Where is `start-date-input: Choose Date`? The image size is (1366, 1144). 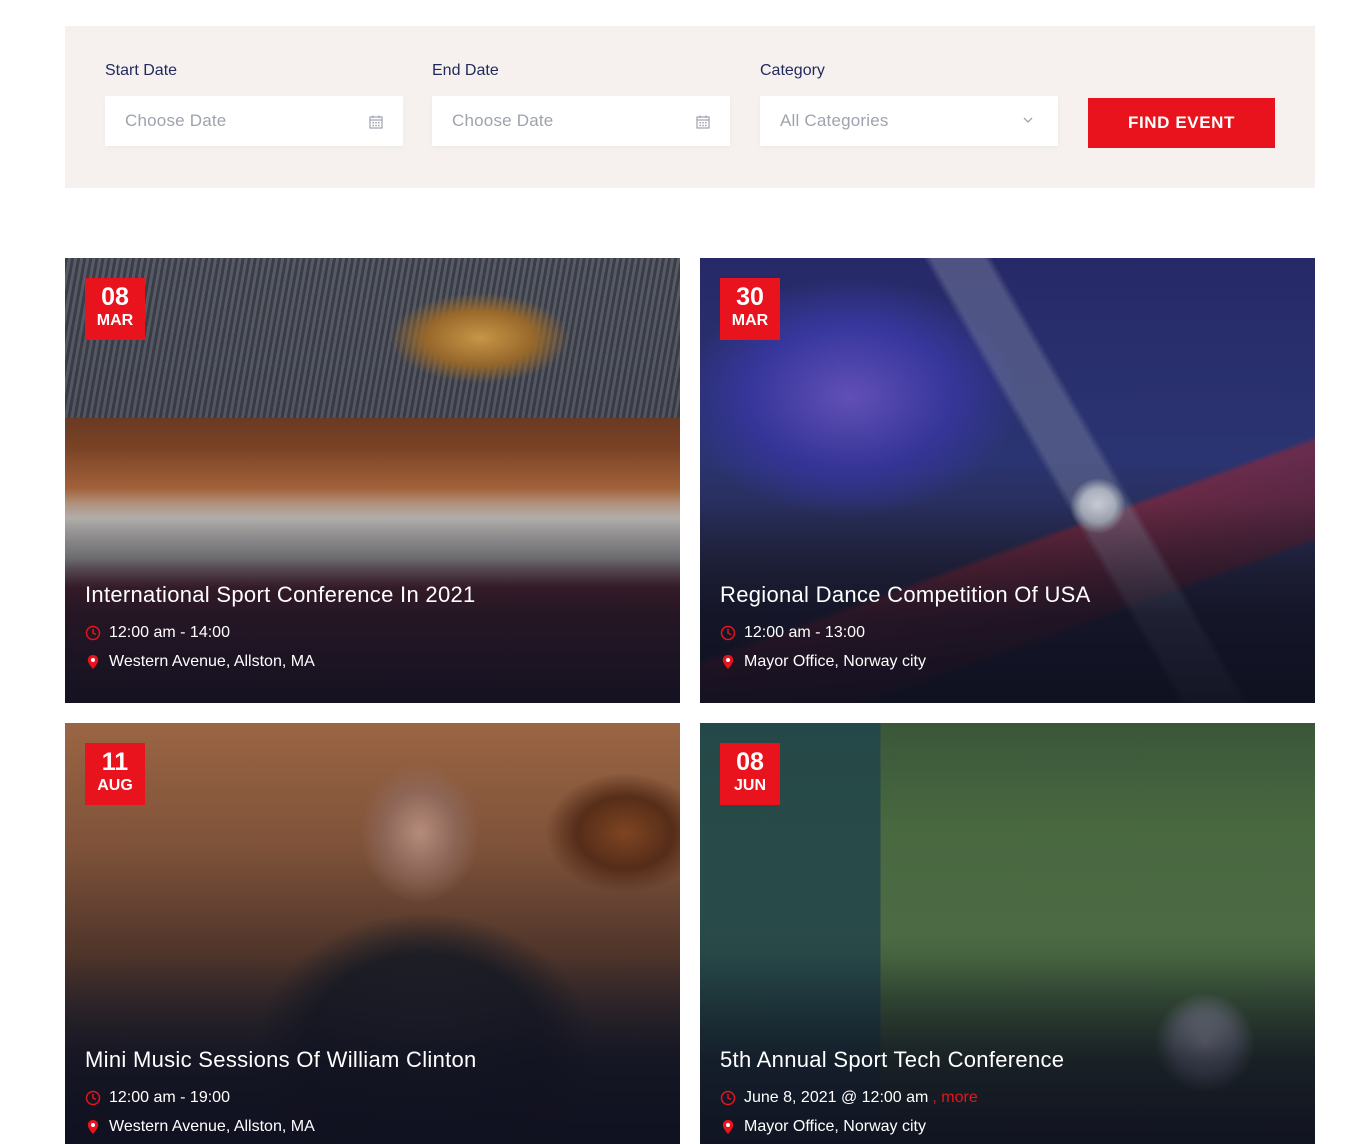 start-date-input: Choose Date is located at coordinates (254, 121).